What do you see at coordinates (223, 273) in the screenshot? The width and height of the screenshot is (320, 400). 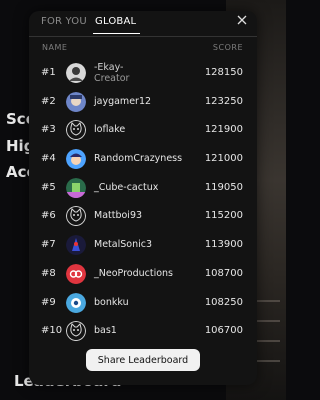 I see `score: 108700` at bounding box center [223, 273].